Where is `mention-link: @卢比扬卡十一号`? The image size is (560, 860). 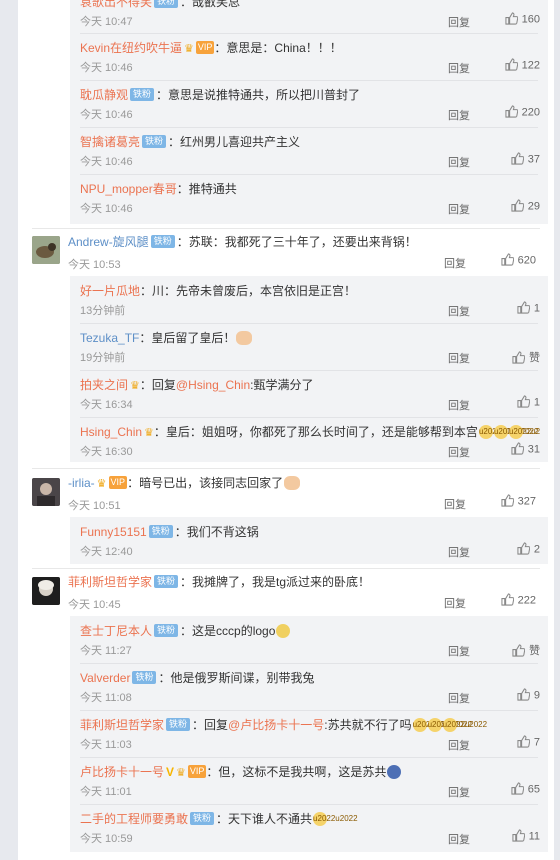
mention-link: @卢比扬卡十一号 is located at coordinates (276, 725).